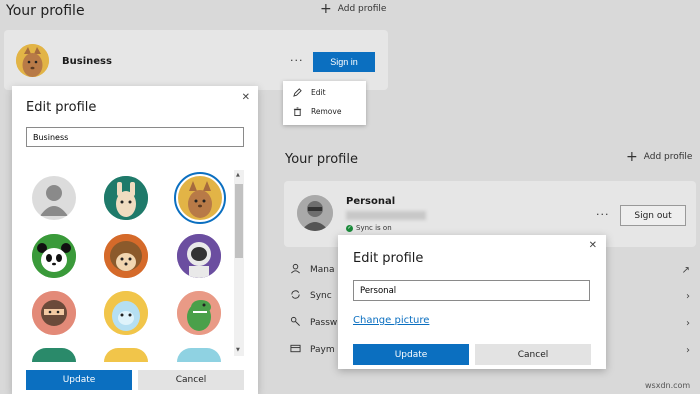  Describe the element at coordinates (239, 221) in the screenshot. I see `scrollbar-thumb` at that location.